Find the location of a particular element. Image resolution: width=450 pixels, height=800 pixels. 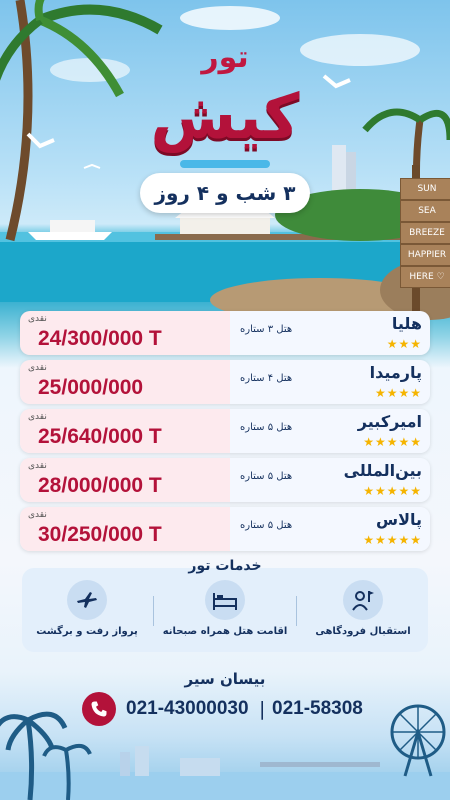

service-hotel: اقامت هتل همراه صبحانه is located at coordinates (225, 608).